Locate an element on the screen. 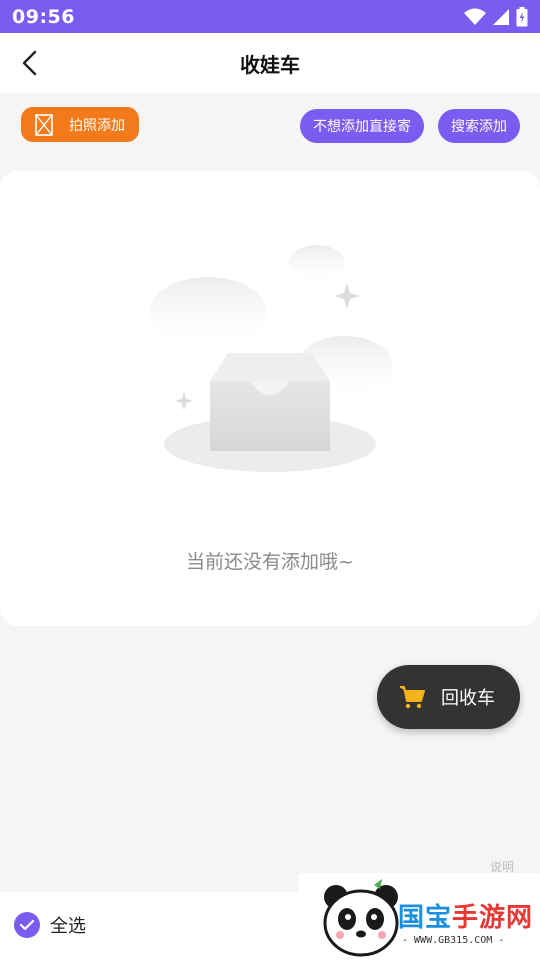 This screenshot has width=540, height=960. app-header: 收娃车 is located at coordinates (270, 63).